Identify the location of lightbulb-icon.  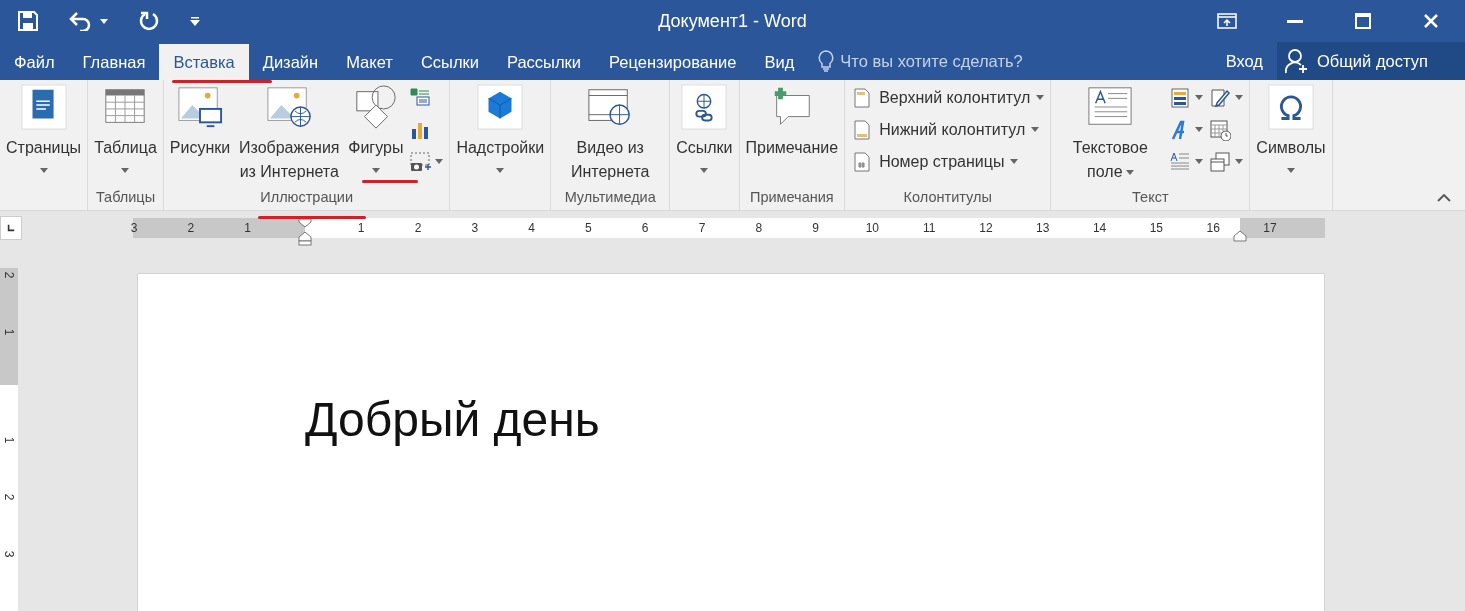
(826, 61).